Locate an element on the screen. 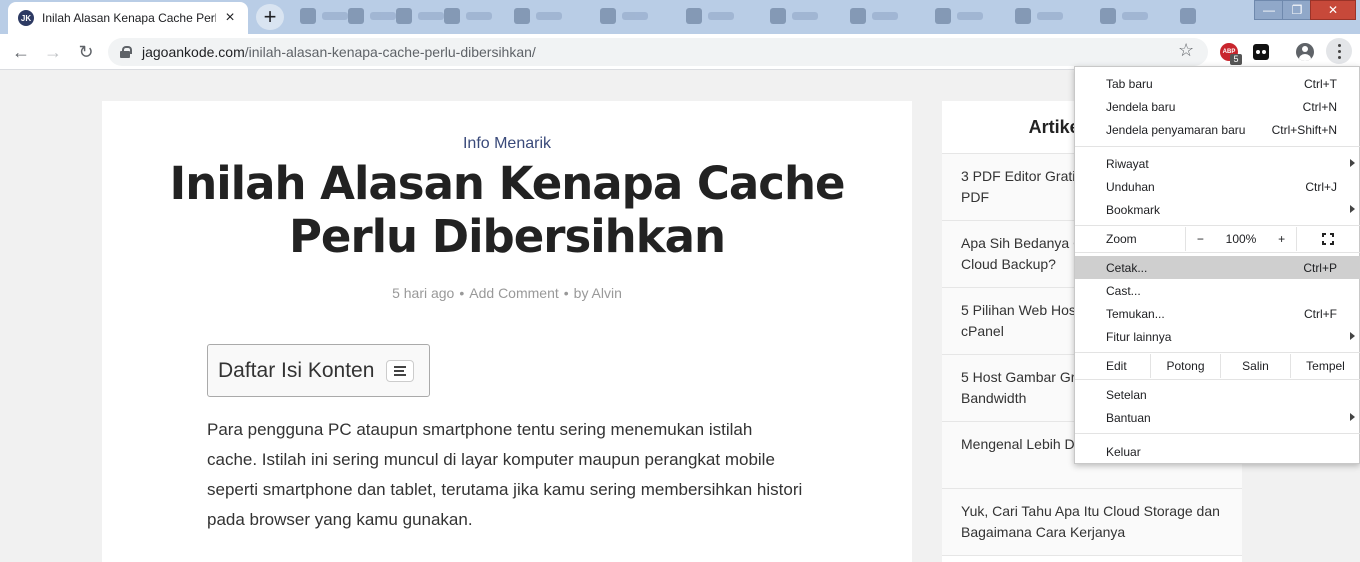 The image size is (1360, 562). edit-row: Edit Potong Salin Tempel is located at coordinates (1217, 366).